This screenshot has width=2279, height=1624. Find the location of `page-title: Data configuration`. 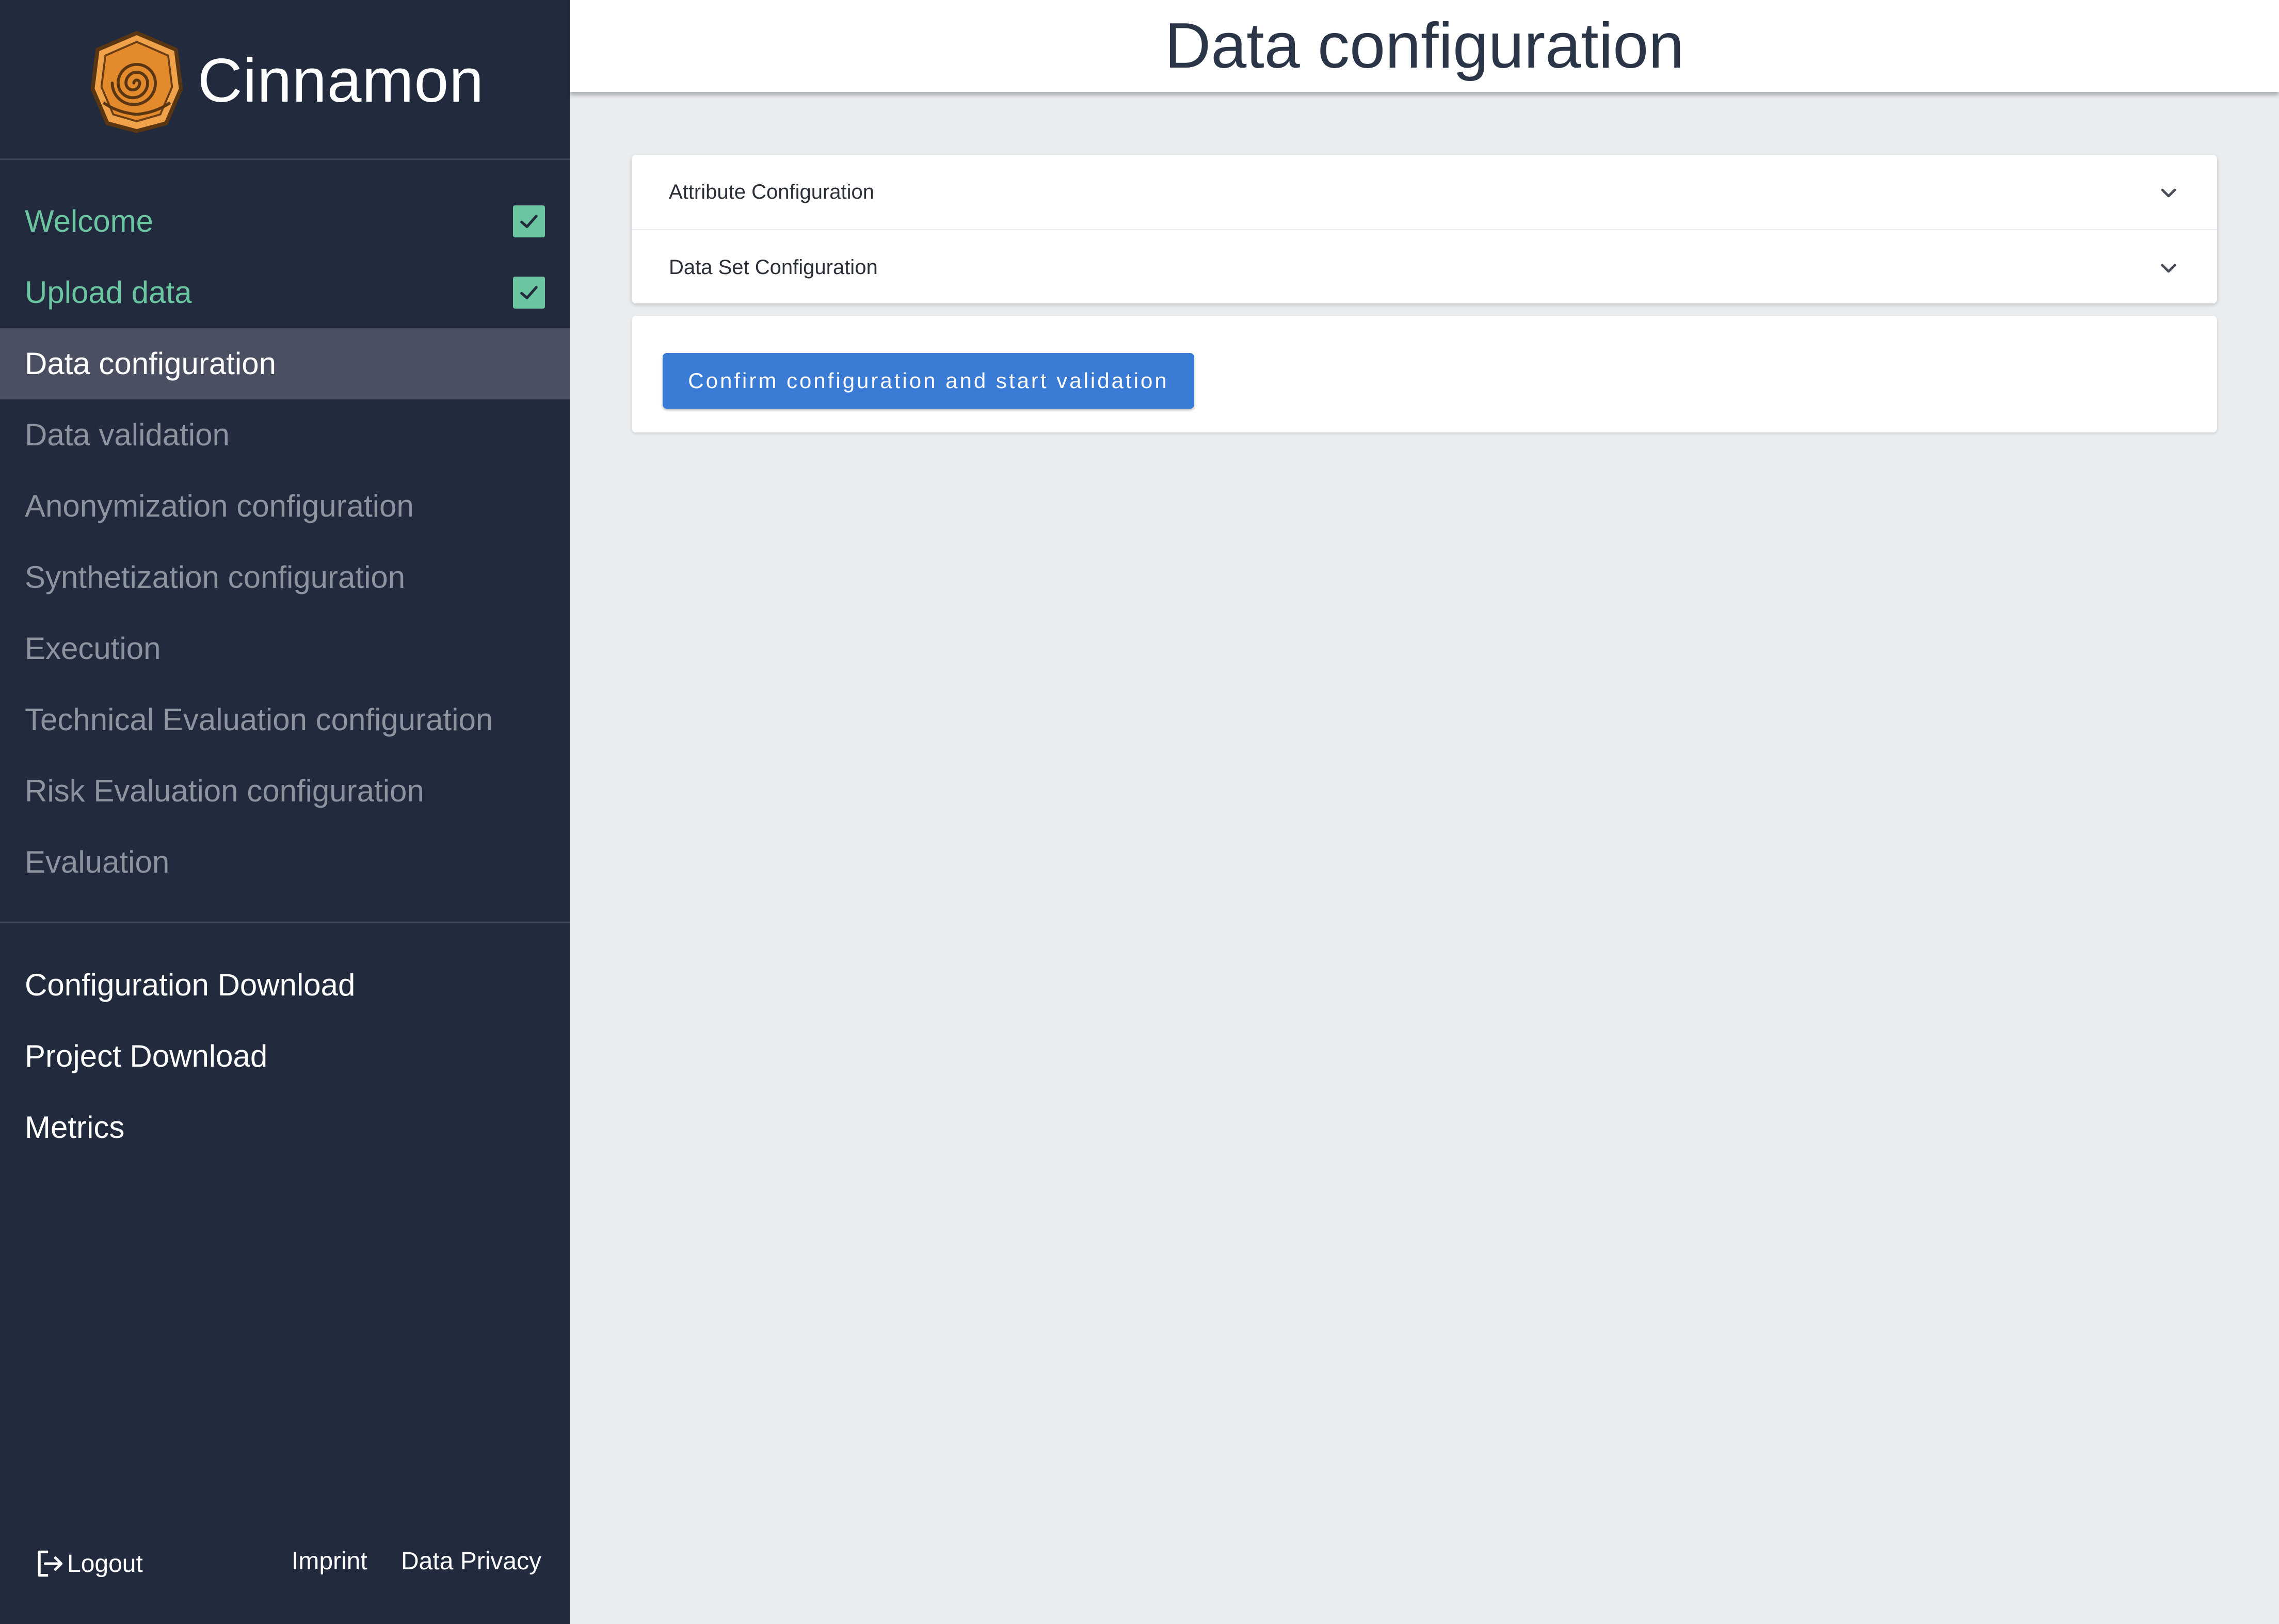

page-title: Data configuration is located at coordinates (1424, 46).